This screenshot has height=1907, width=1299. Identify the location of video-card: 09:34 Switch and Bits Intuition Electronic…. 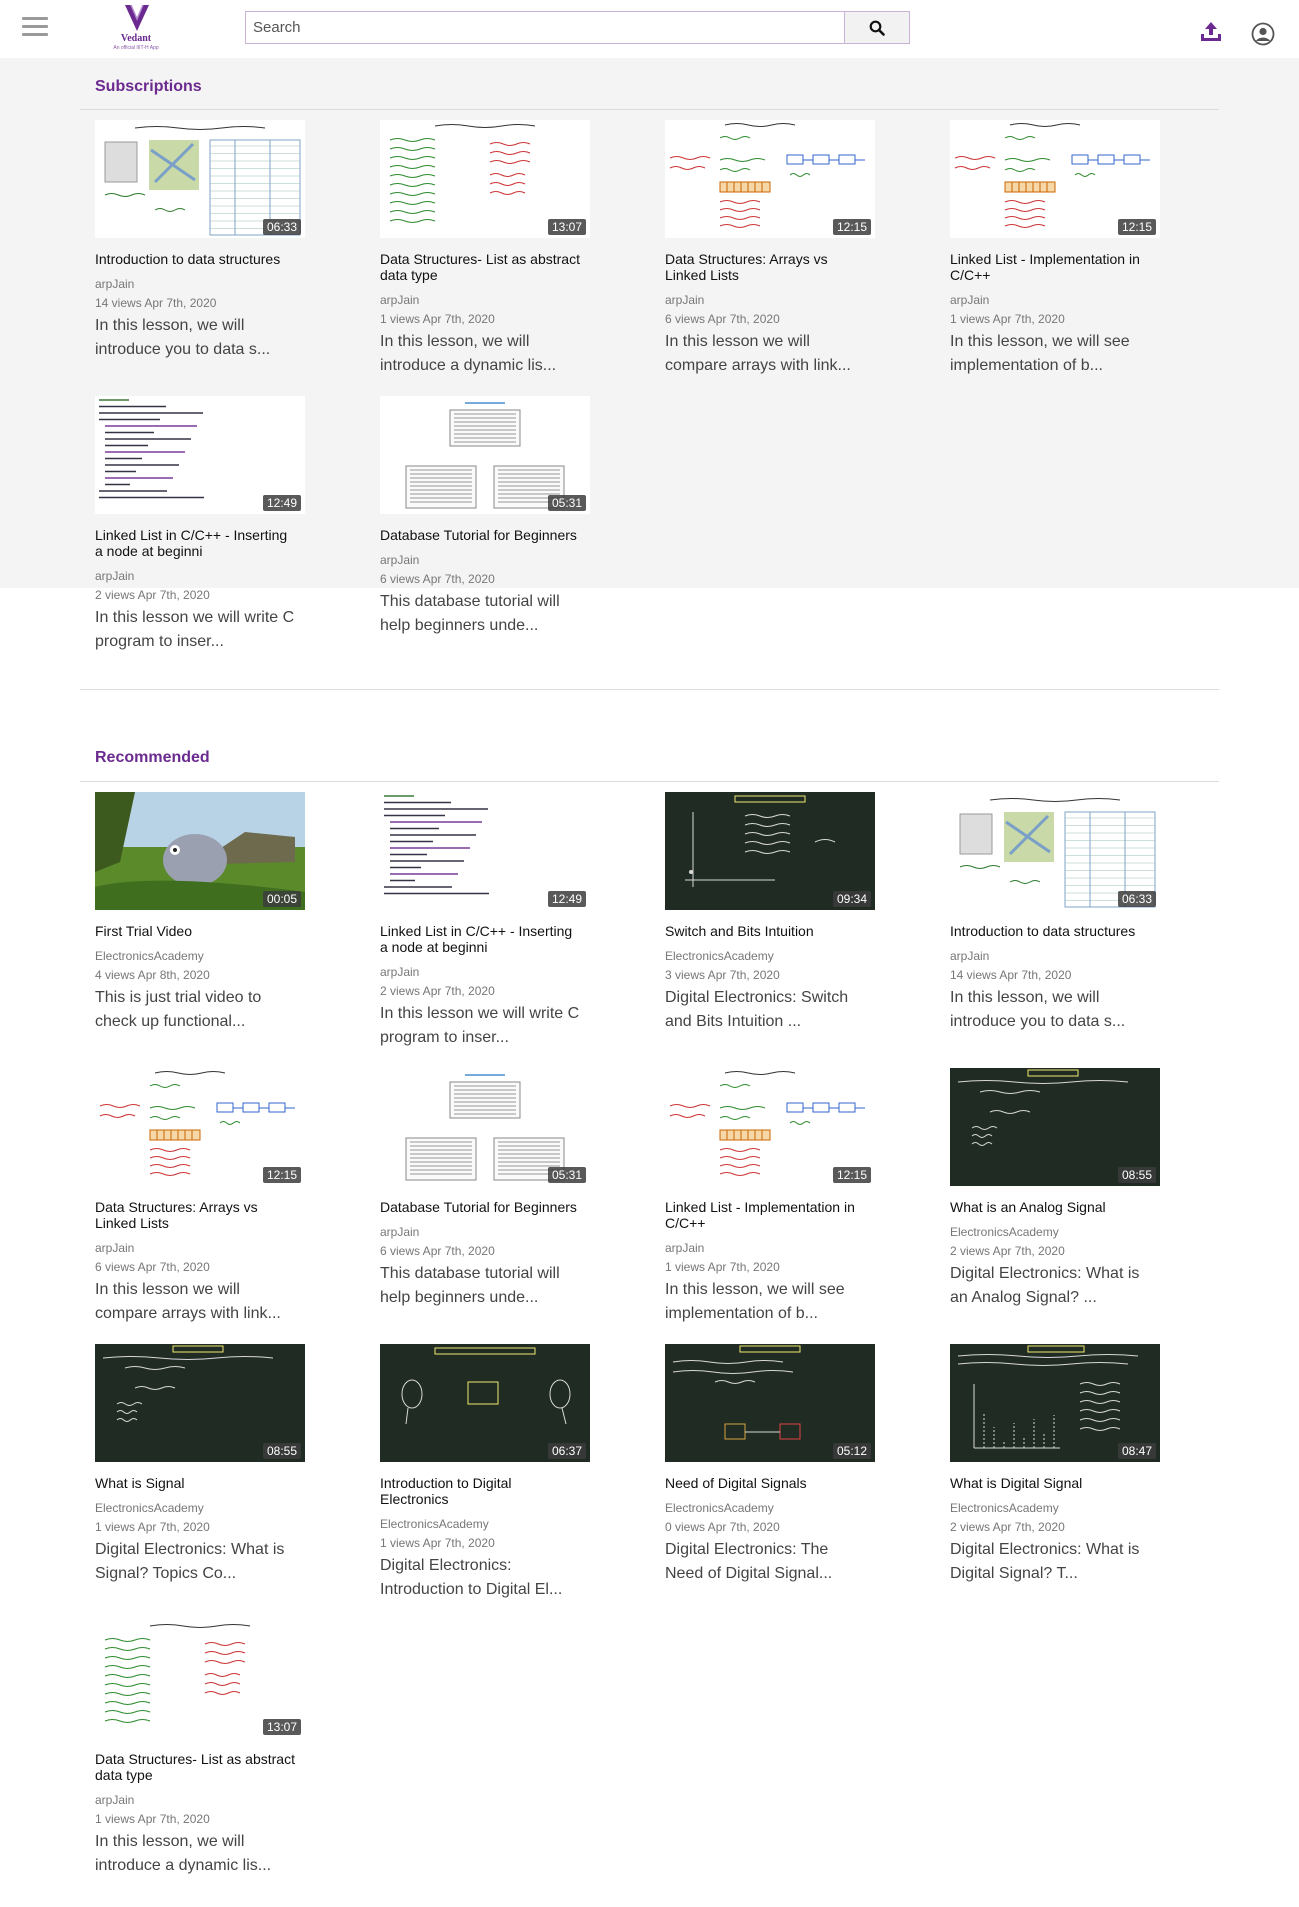
(771, 913).